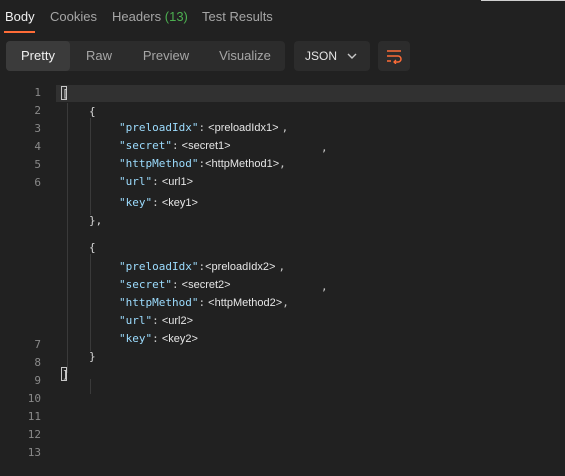 This screenshot has width=565, height=476. What do you see at coordinates (37, 110) in the screenshot?
I see `line-number: 2` at bounding box center [37, 110].